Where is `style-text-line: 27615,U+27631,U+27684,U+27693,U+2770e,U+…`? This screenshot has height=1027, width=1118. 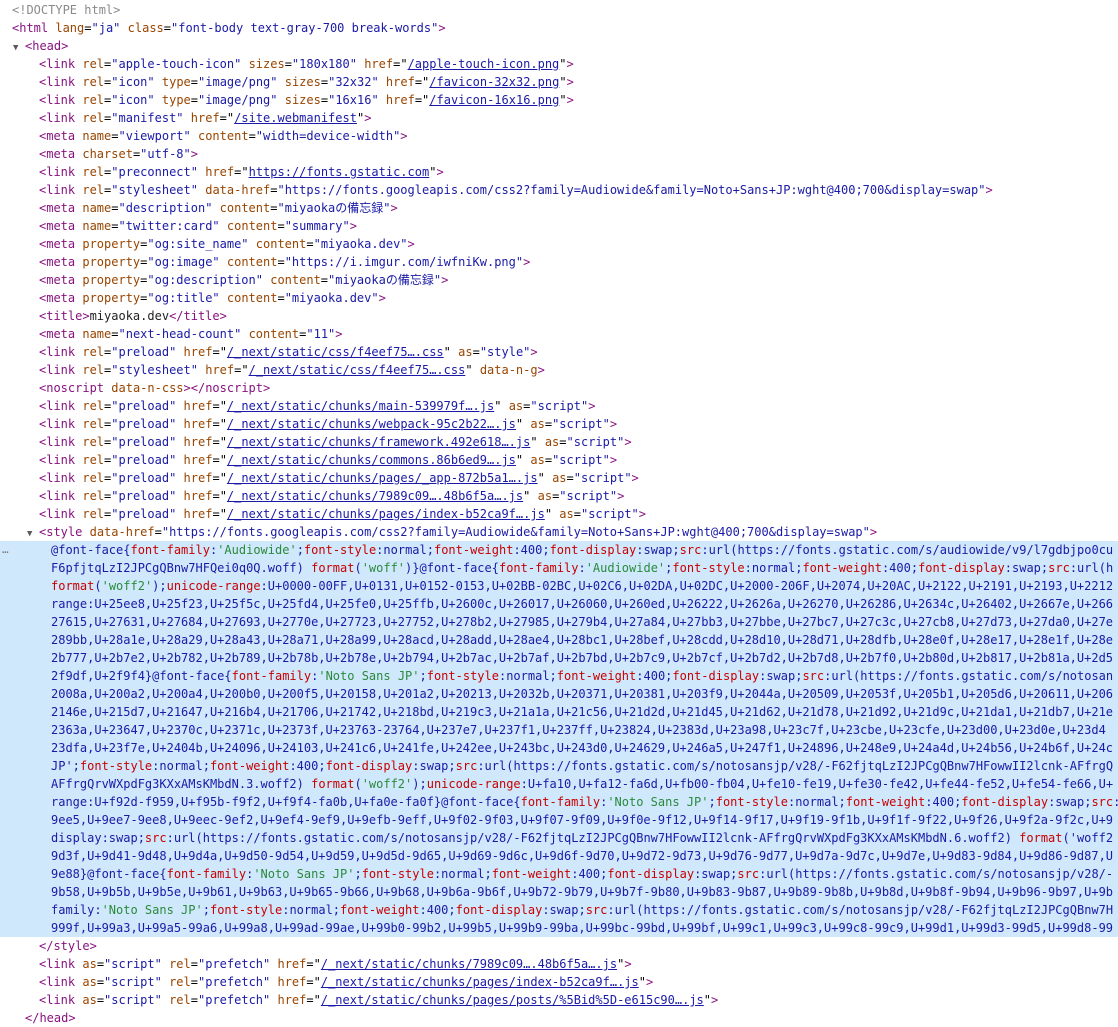 style-text-line: 27615,U+27631,U+27684,U+27693,U+2770e,U+… is located at coordinates (559, 622).